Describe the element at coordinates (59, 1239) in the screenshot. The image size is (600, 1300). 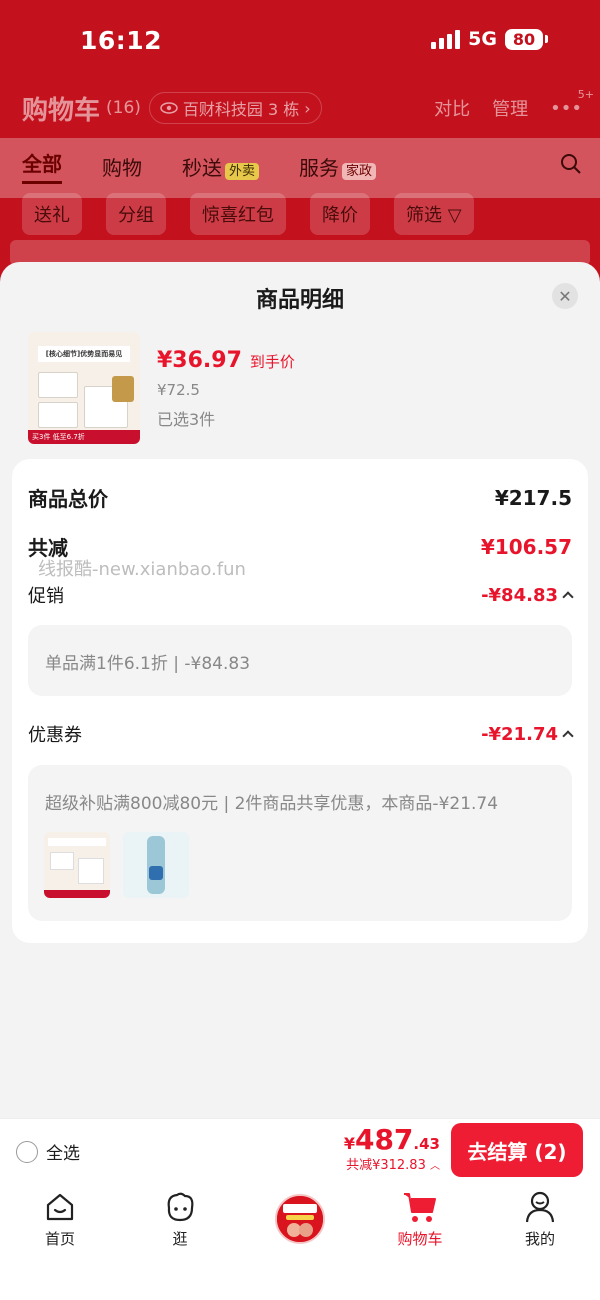
I see `tab-home-label: 首页` at that location.